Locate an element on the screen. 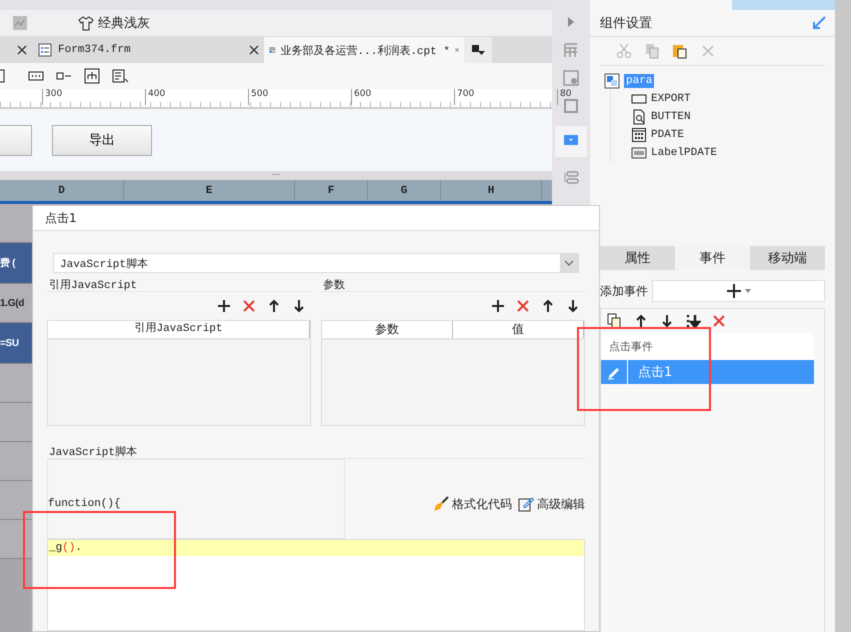 This screenshot has height=632, width=851. code-editor: _g(). is located at coordinates (316, 585).